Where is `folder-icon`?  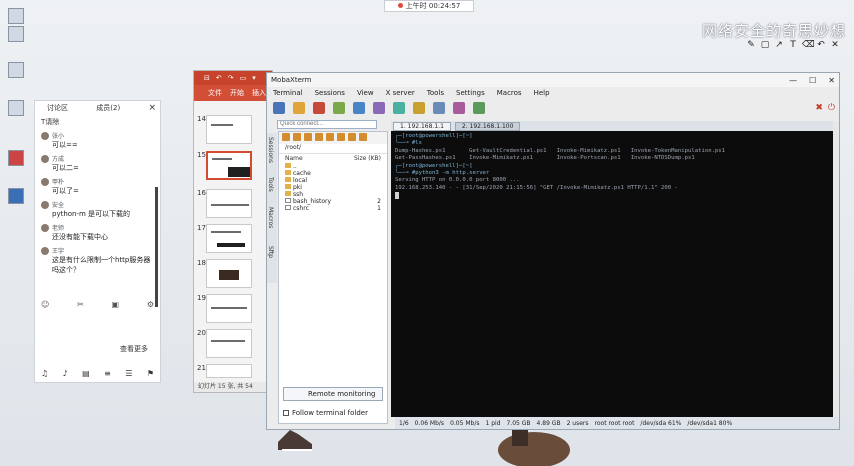 folder-icon is located at coordinates (288, 193).